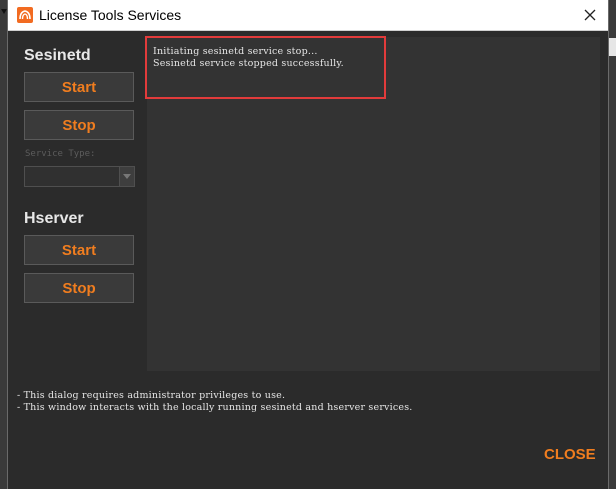  What do you see at coordinates (265, 67) in the screenshot?
I see `highlight-box` at bounding box center [265, 67].